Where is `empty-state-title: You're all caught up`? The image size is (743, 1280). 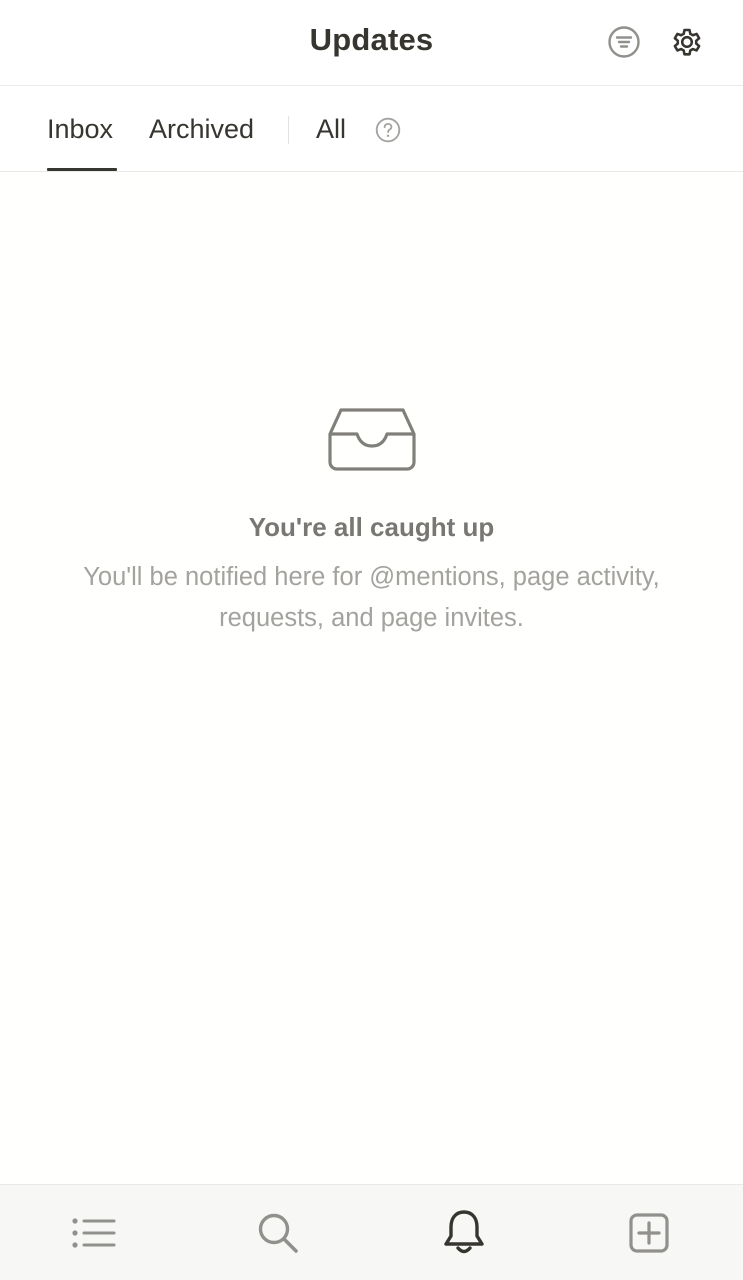
empty-state-title: You're all caught up is located at coordinates (371, 527).